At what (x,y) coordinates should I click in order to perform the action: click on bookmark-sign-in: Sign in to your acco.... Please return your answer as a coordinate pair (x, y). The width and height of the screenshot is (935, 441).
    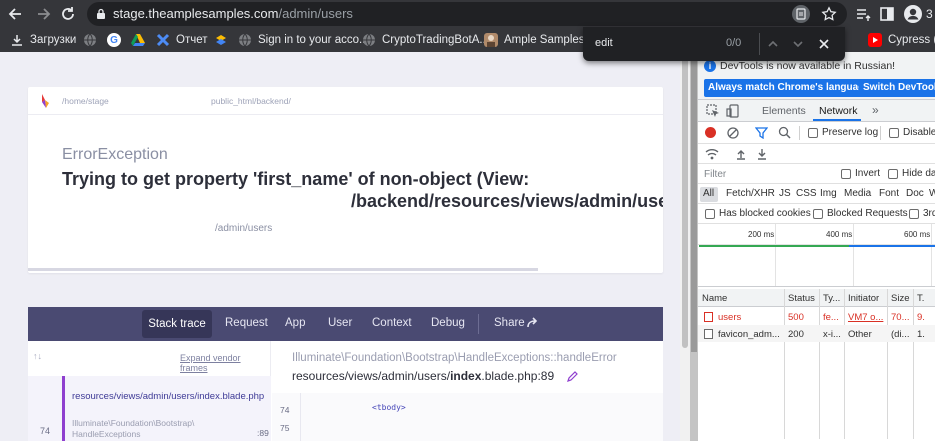
    Looking at the image, I should click on (303, 40).